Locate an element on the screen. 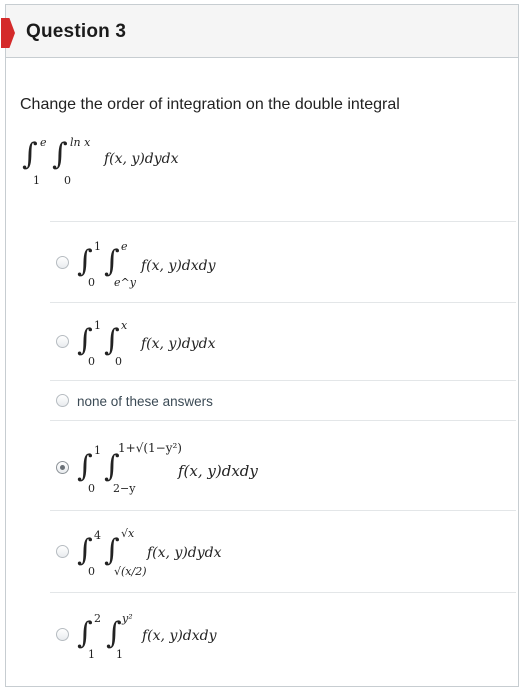 This screenshot has height=691, width=521. inner-lower-limit: 1 is located at coordinates (119, 654).